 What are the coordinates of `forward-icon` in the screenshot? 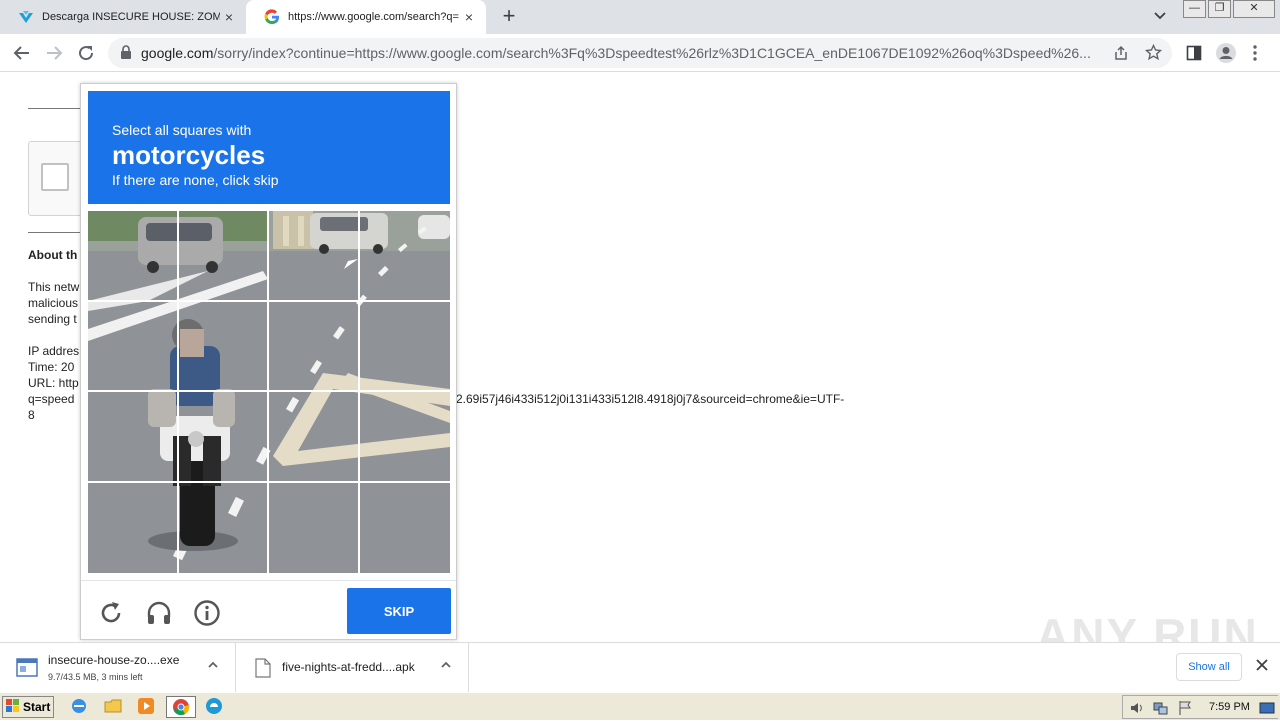 It's located at (54, 53).